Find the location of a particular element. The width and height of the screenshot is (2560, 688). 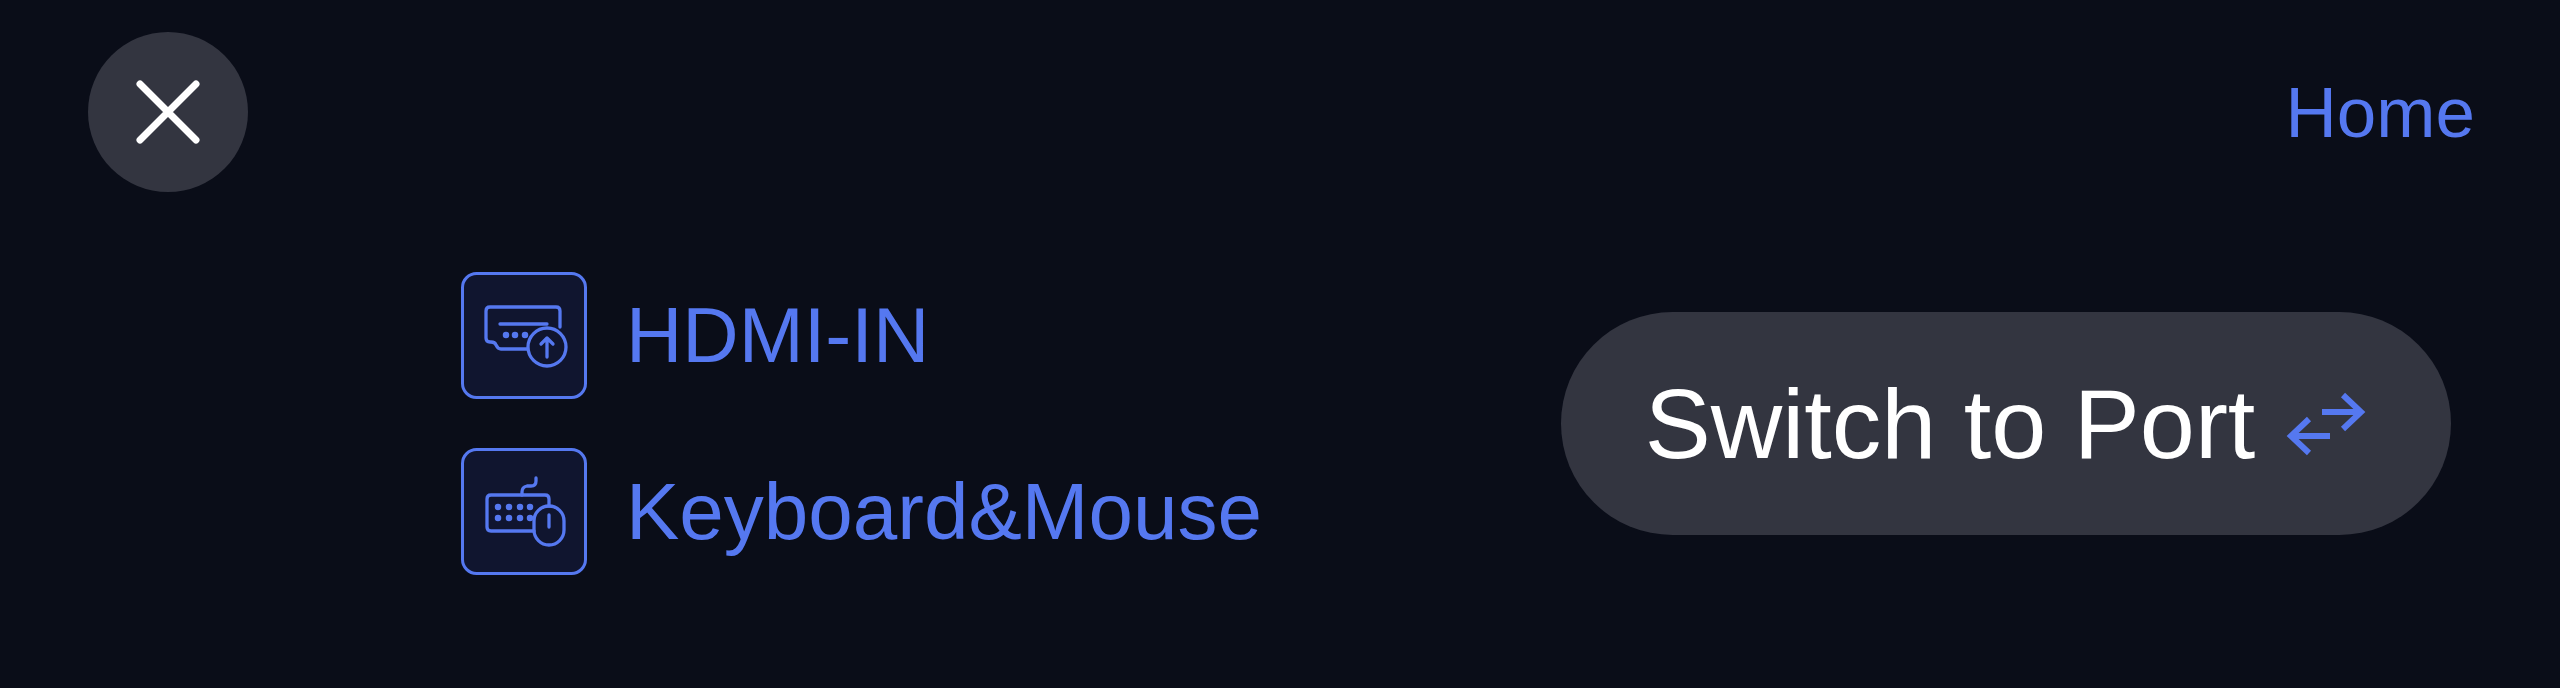

home-link: Home is located at coordinates (2380, 112).